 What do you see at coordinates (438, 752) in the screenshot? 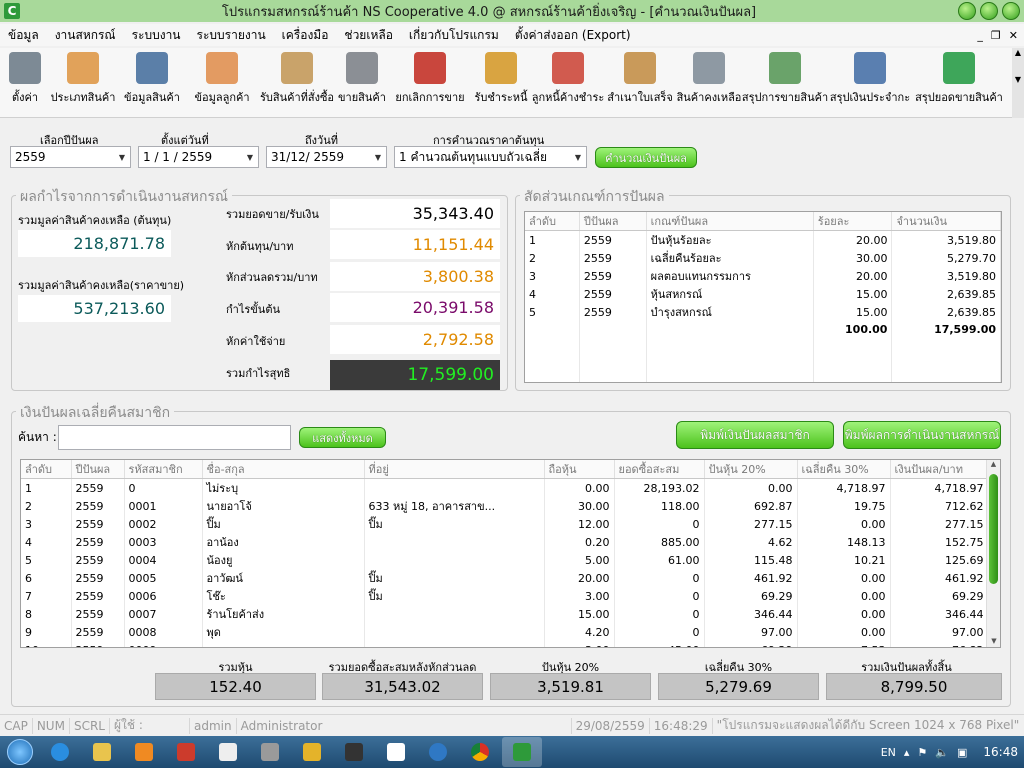
I see `taskbar-globe` at bounding box center [438, 752].